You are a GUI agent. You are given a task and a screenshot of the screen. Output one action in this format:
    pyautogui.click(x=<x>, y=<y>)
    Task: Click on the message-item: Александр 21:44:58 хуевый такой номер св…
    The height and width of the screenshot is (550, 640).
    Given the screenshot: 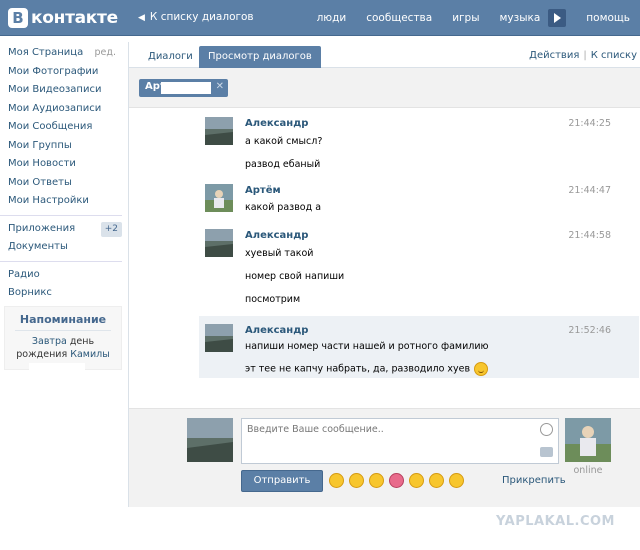 What is the action you would take?
    pyautogui.click(x=419, y=267)
    